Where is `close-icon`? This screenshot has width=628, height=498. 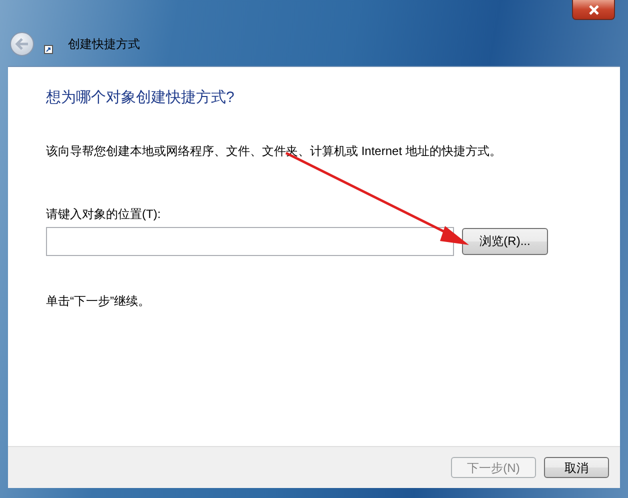
close-icon is located at coordinates (594, 9).